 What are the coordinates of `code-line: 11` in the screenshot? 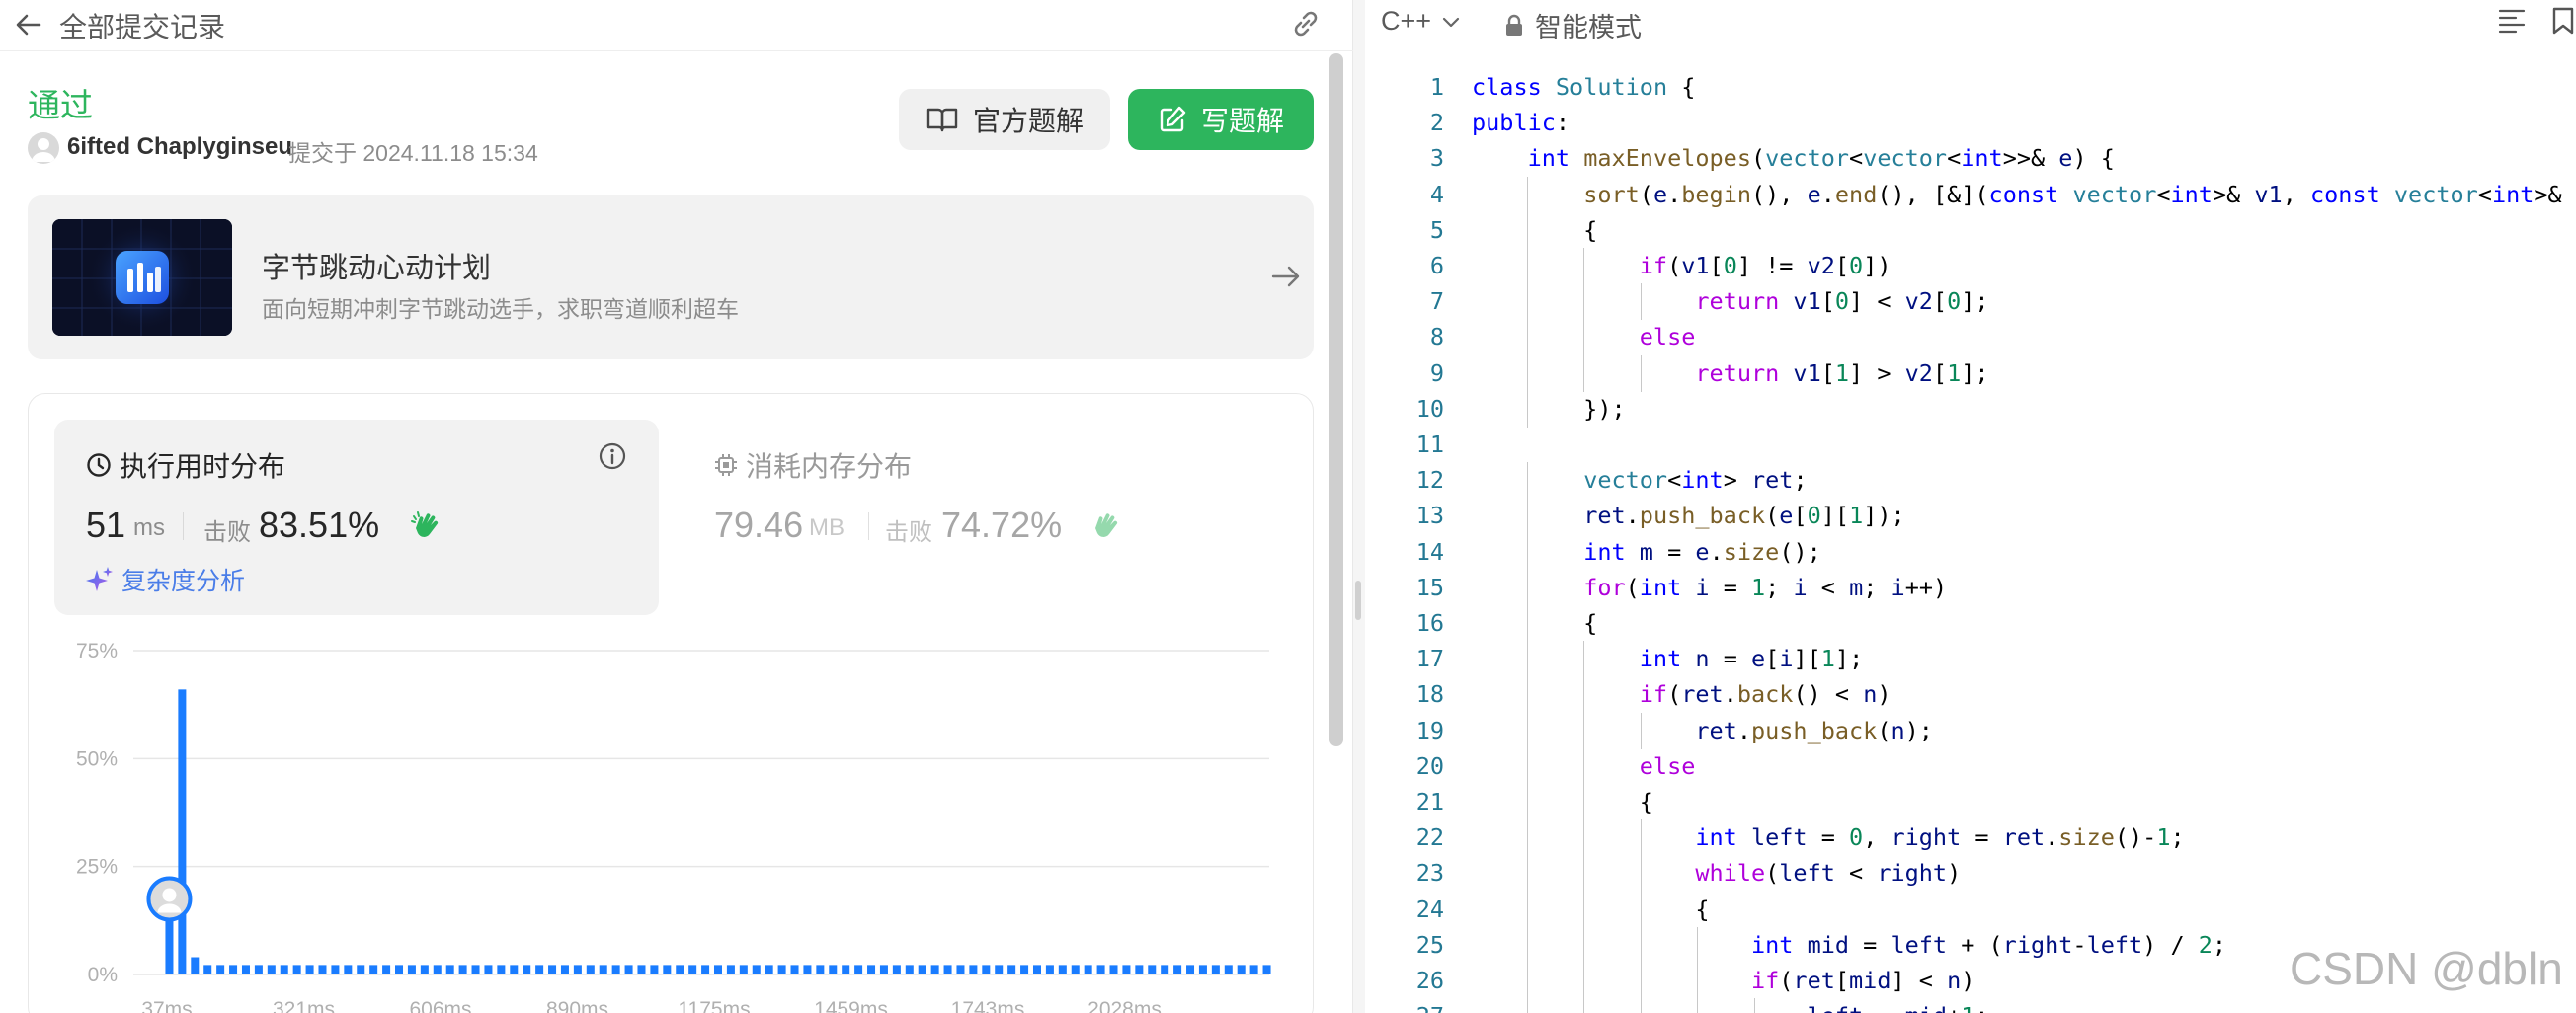 It's located at (1970, 444).